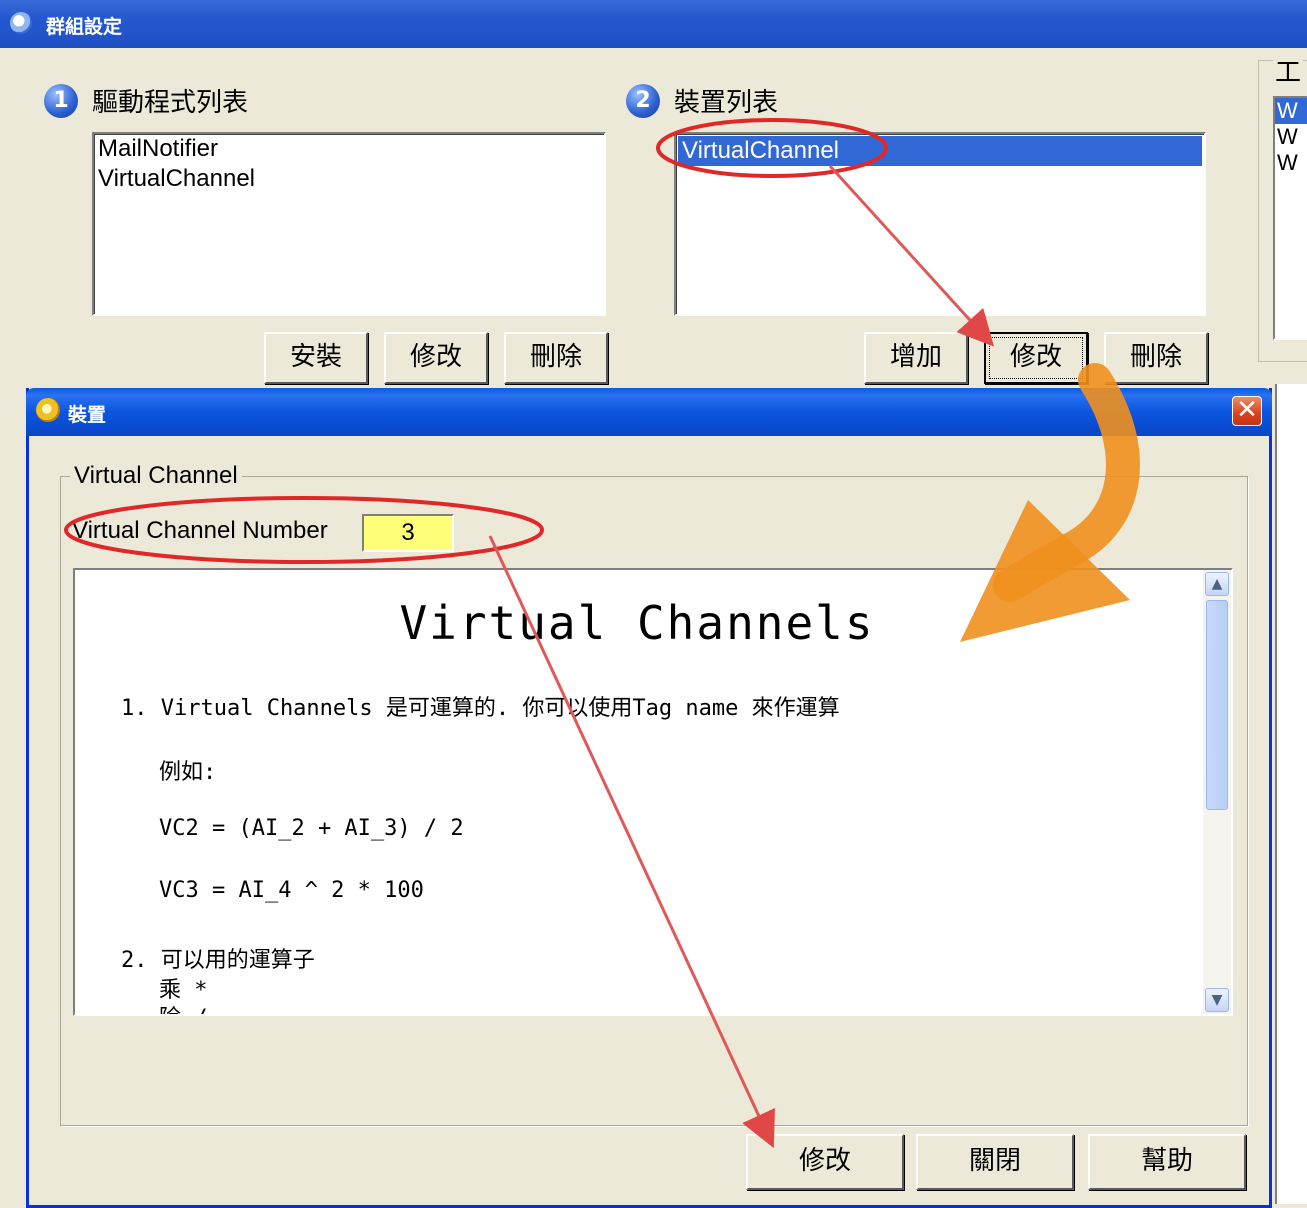  I want to click on highlight-device-ellipse, so click(772, 148).